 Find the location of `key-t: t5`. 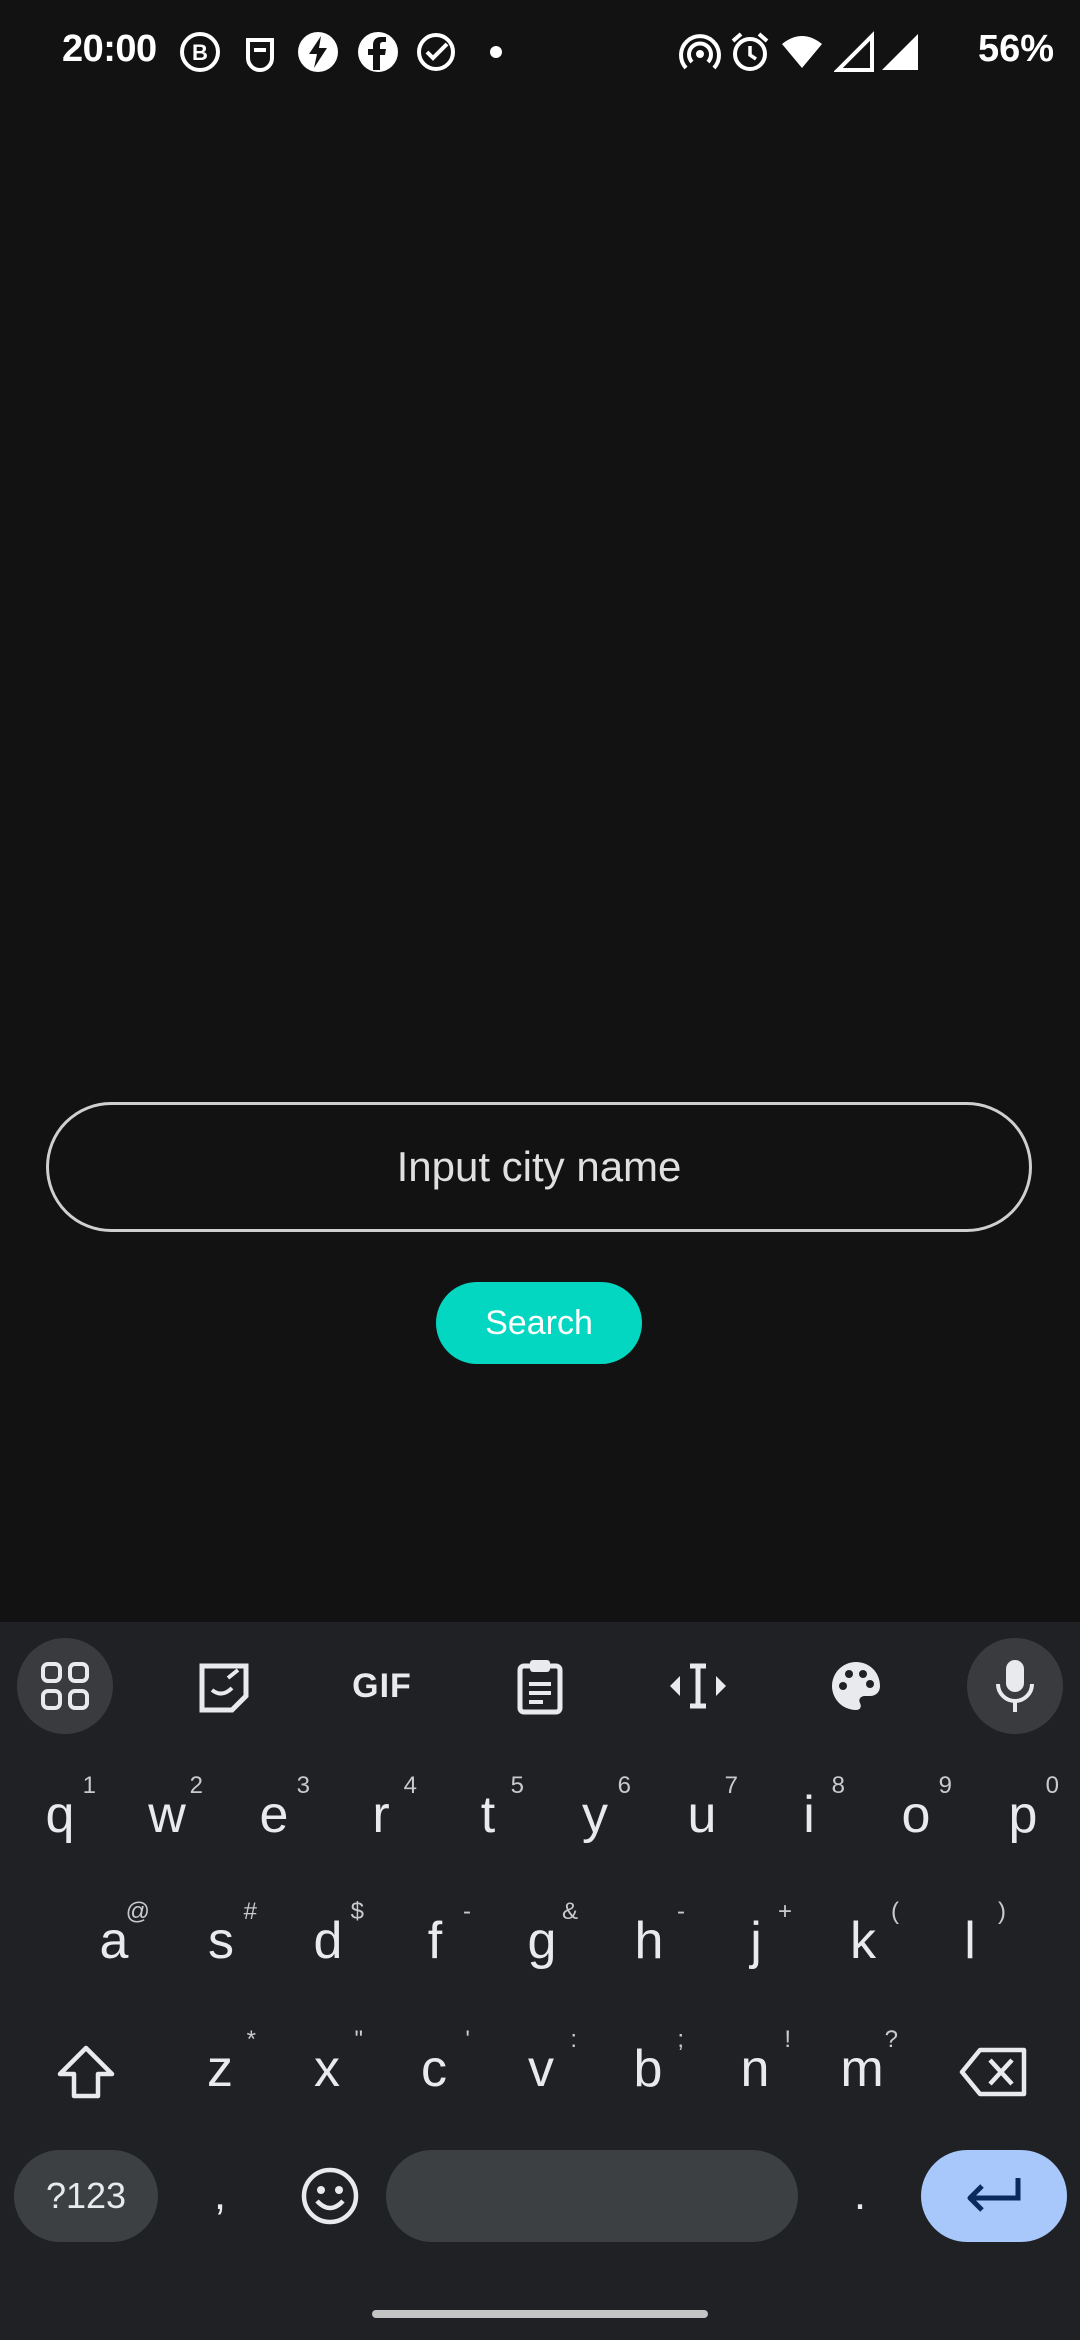

key-t: t5 is located at coordinates (488, 1815).